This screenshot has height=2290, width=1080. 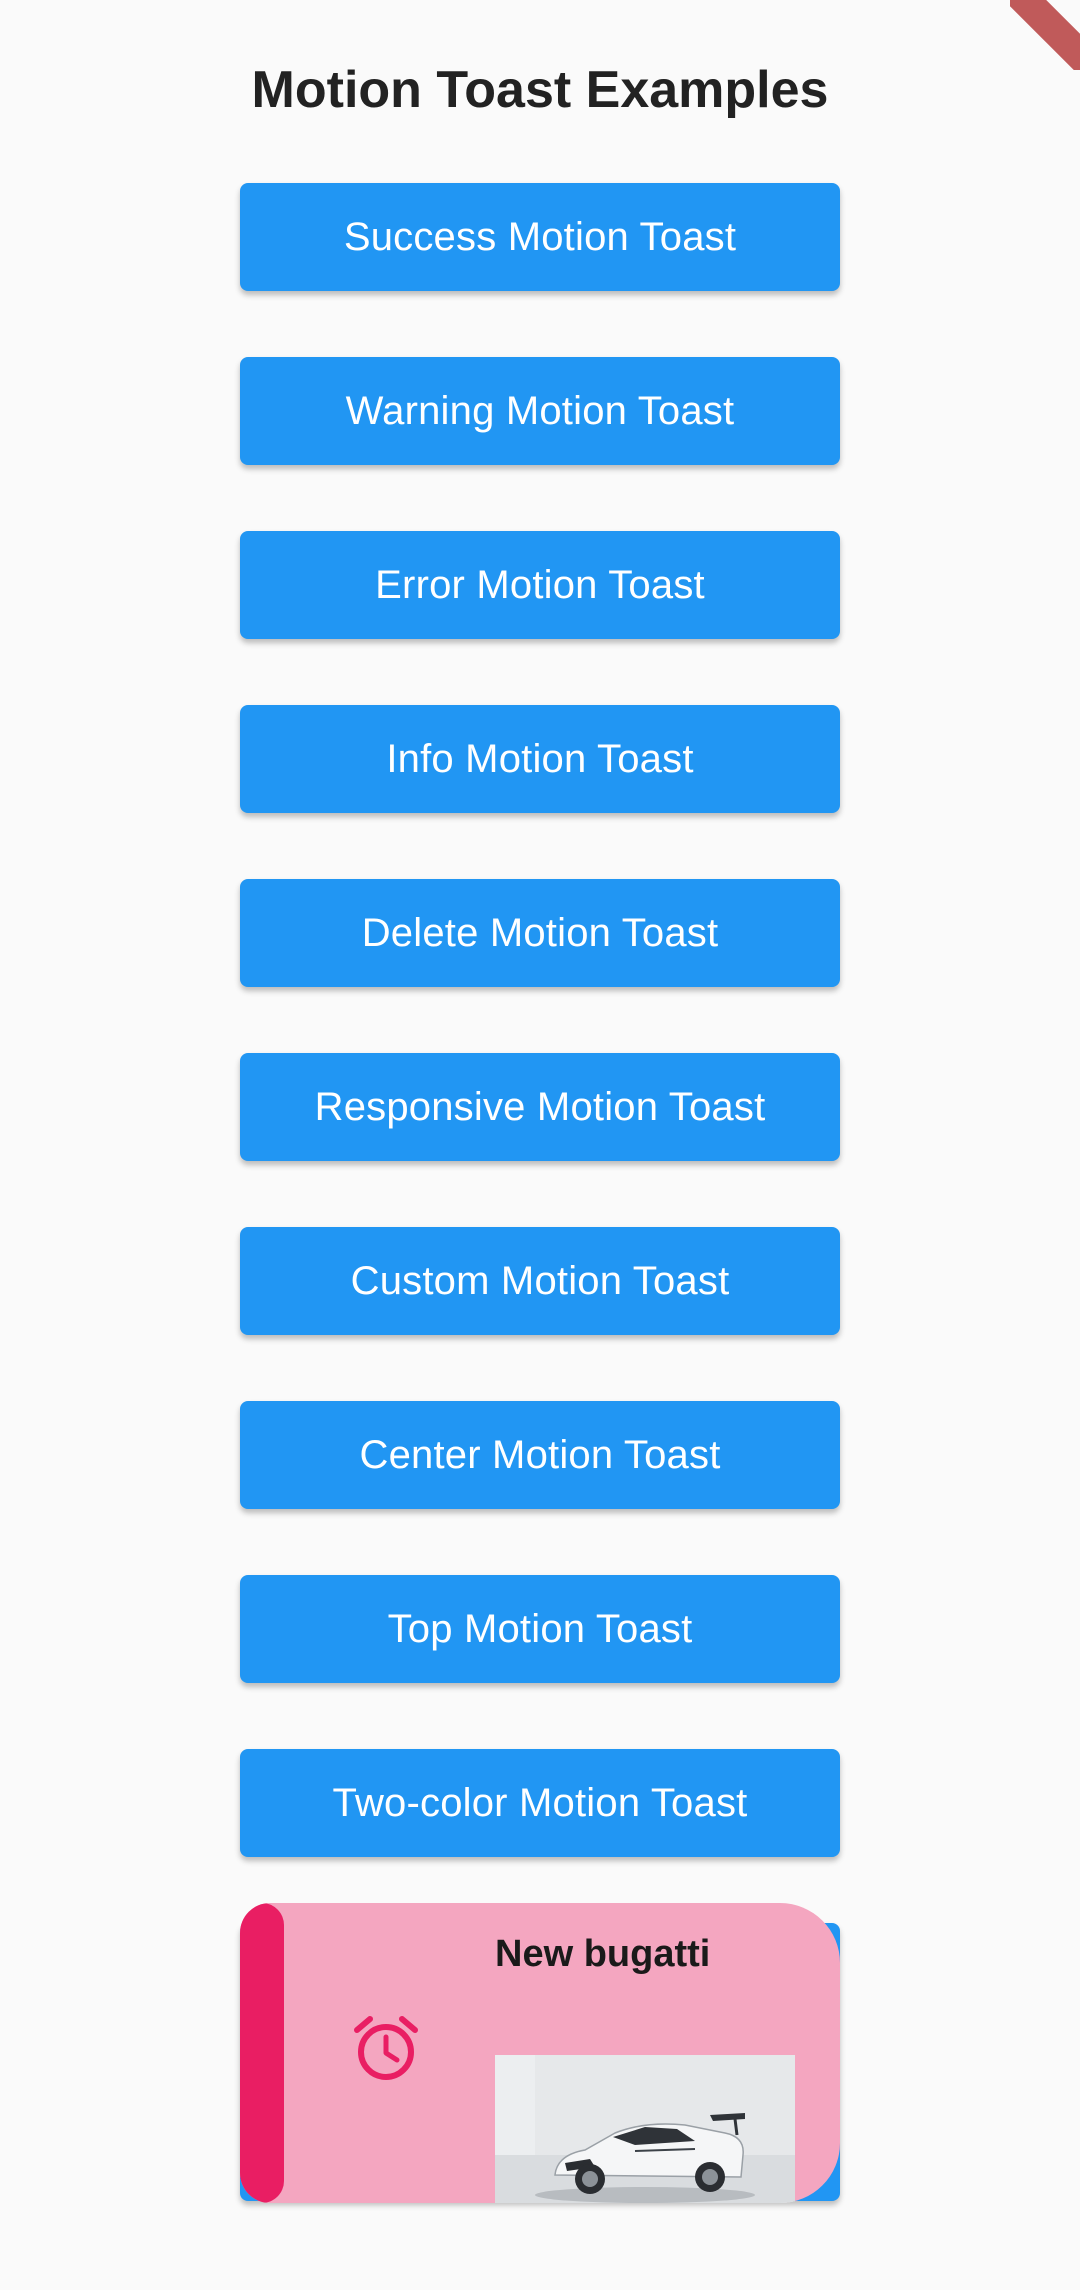 I want to click on top-motion-toast-button: Top Motion Toast, so click(x=540, y=1629).